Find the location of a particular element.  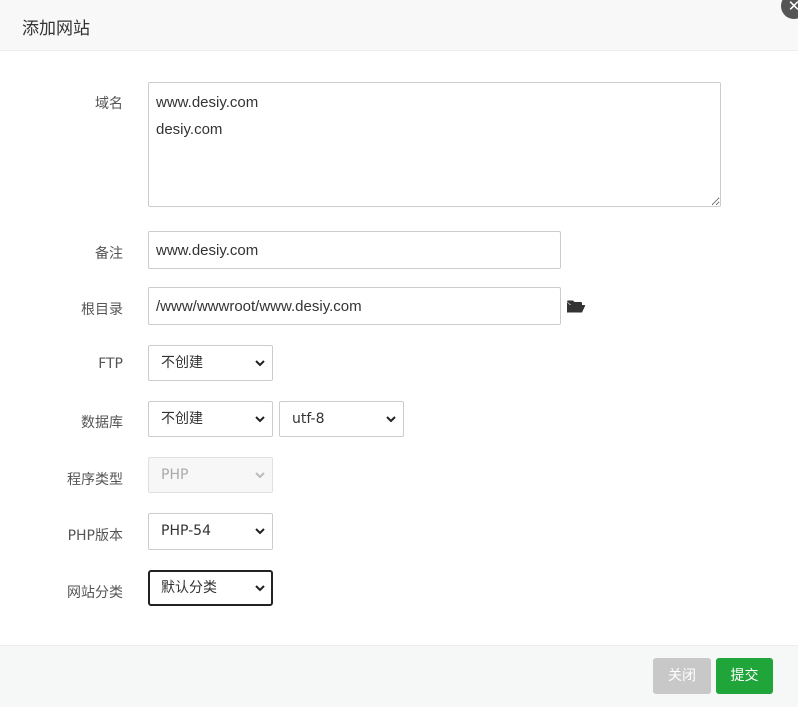

dialog-footer: 关闭 提交 is located at coordinates (399, 676).